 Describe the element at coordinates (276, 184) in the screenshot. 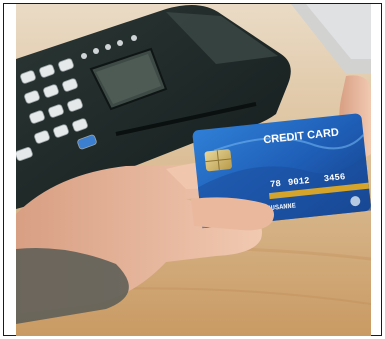

I see `card-number-group-1: 78` at that location.